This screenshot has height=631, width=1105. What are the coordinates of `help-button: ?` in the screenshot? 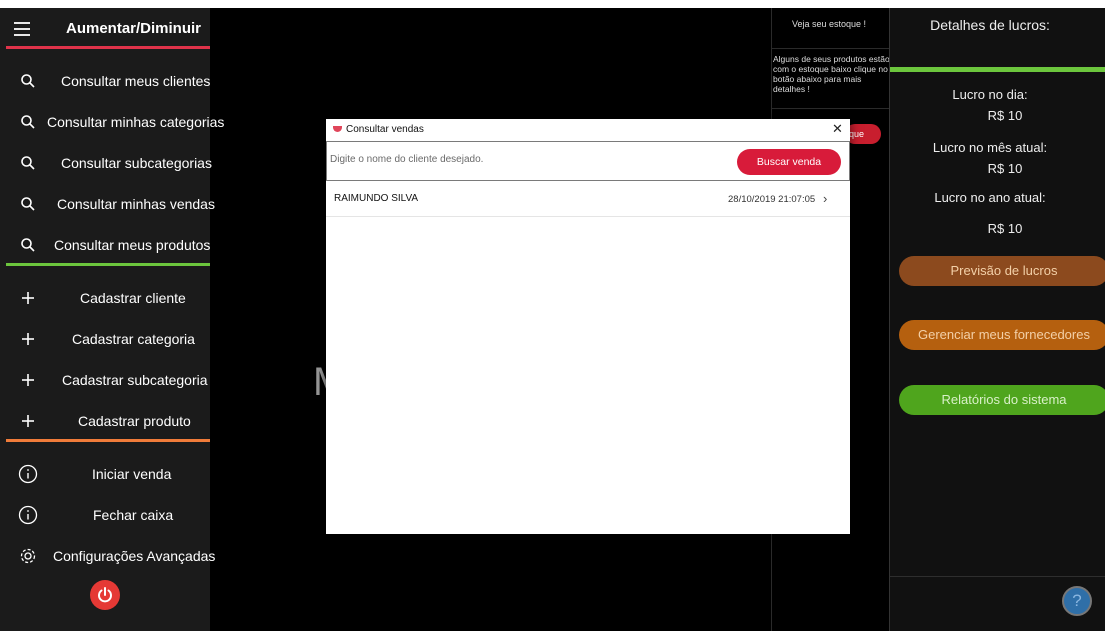 It's located at (1077, 601).